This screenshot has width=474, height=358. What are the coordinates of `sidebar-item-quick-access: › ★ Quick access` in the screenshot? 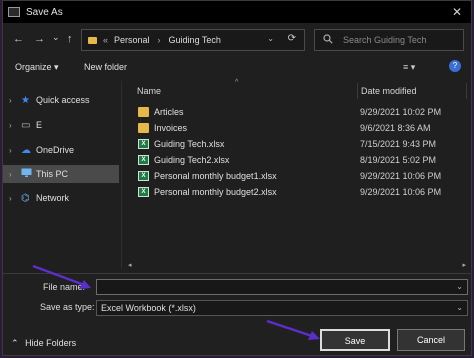 It's located at (61, 100).